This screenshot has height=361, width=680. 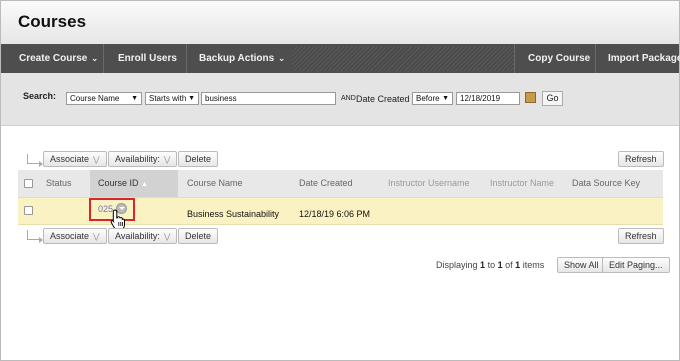 What do you see at coordinates (340, 22) in the screenshot?
I see `title-bar: Courses` at bounding box center [340, 22].